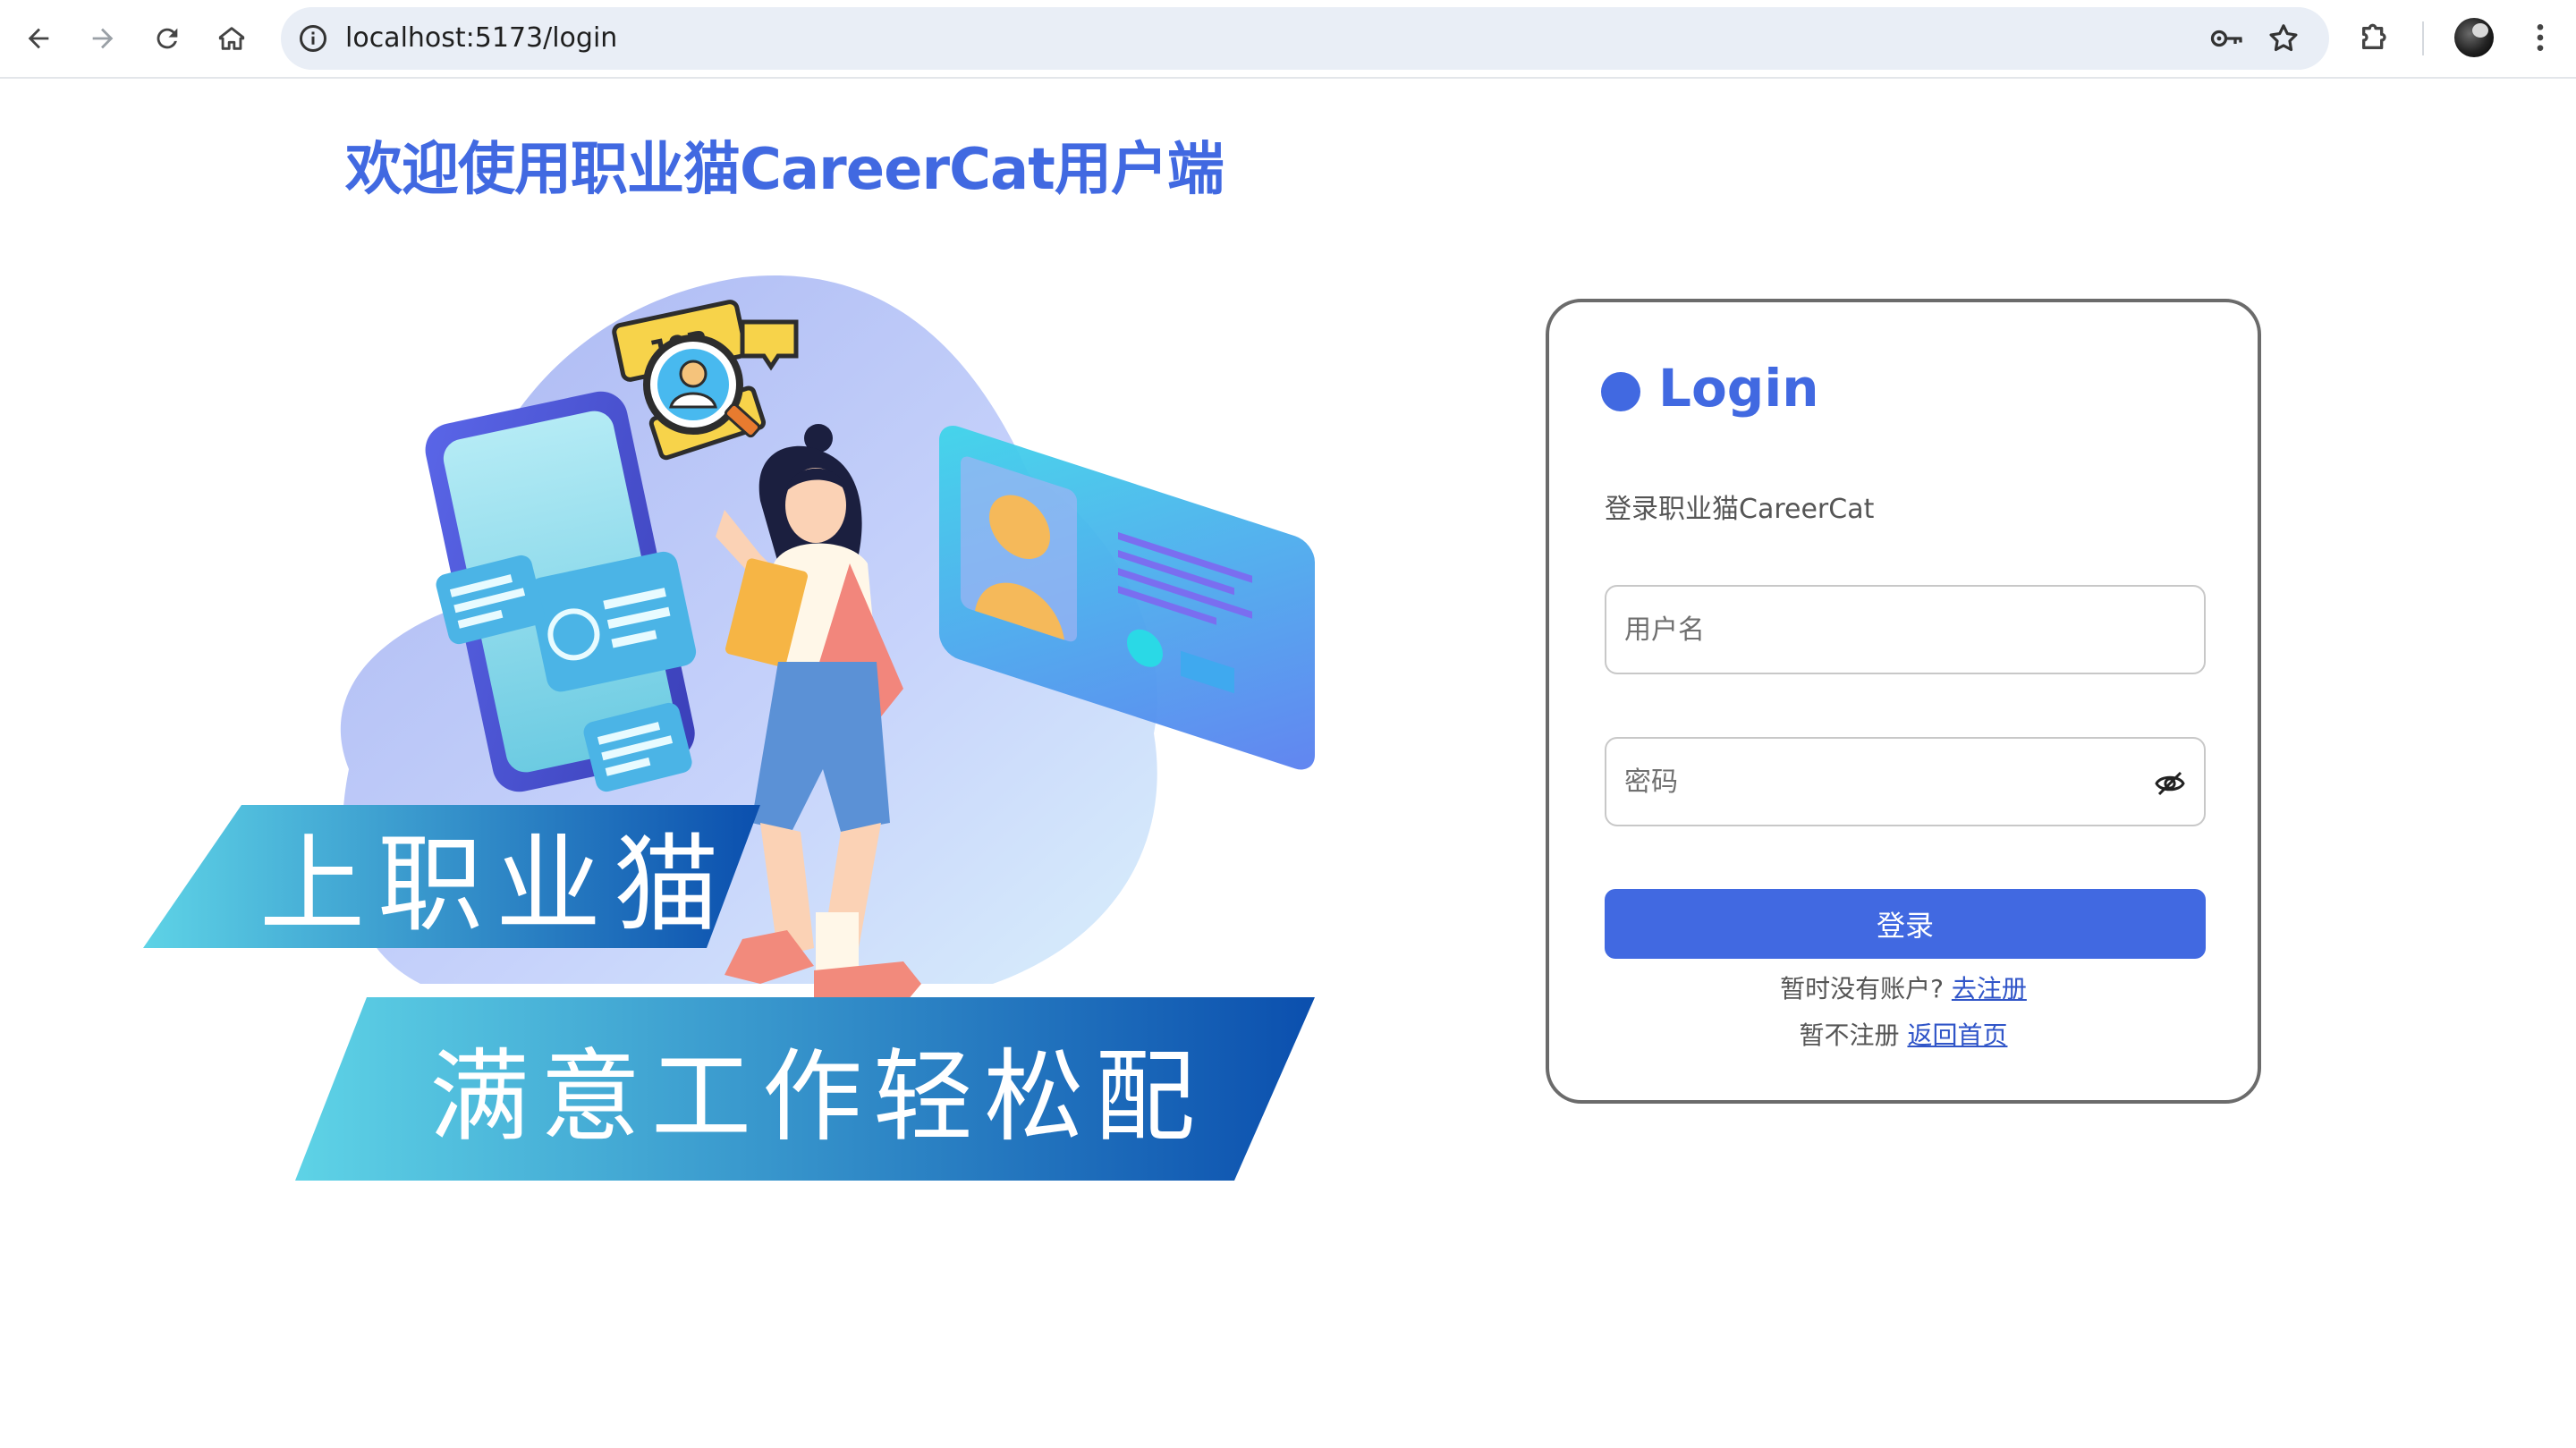 Image resolution: width=2576 pixels, height=1448 pixels. Describe the element at coordinates (1989, 989) in the screenshot. I see `register-link: 去注册` at that location.